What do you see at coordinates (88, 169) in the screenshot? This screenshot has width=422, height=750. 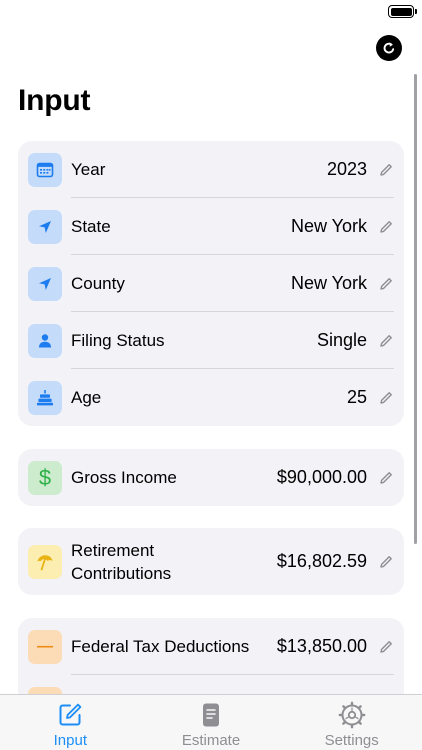 I see `year-label: Year` at bounding box center [88, 169].